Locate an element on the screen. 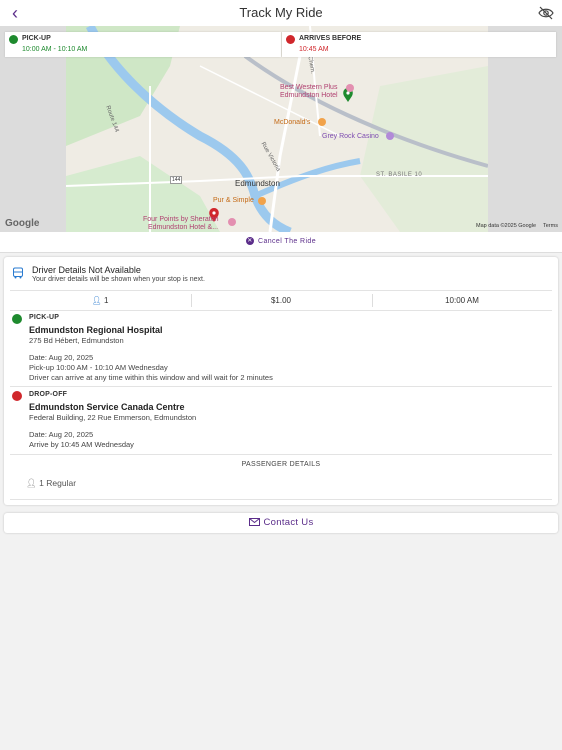  arrives-info-time: 10:45 AM is located at coordinates (314, 49).